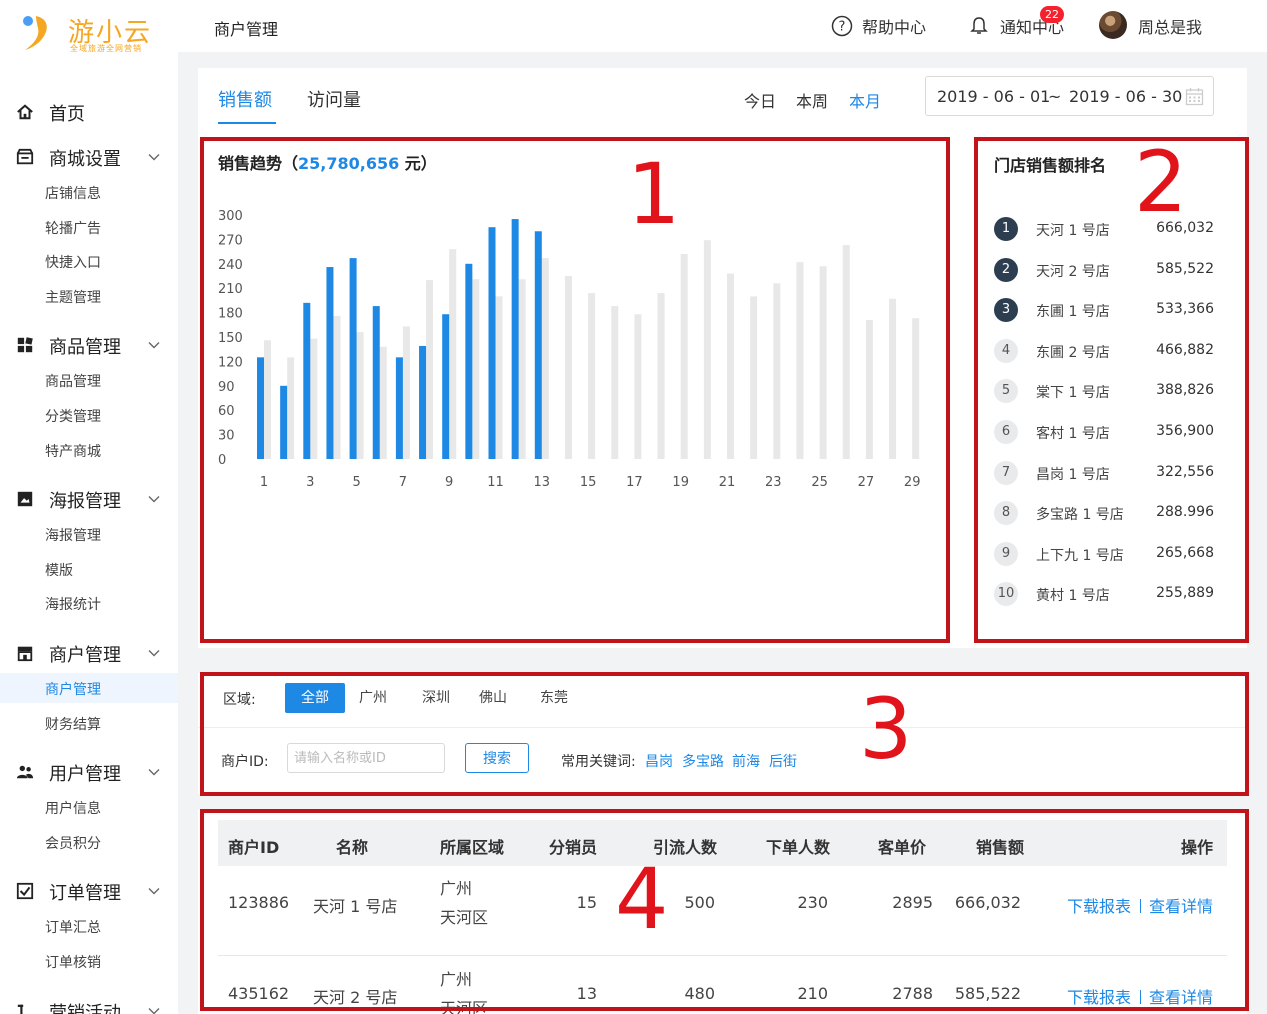 This screenshot has width=1267, height=1014. Describe the element at coordinates (366, 758) in the screenshot. I see `merchant-id-input` at that location.